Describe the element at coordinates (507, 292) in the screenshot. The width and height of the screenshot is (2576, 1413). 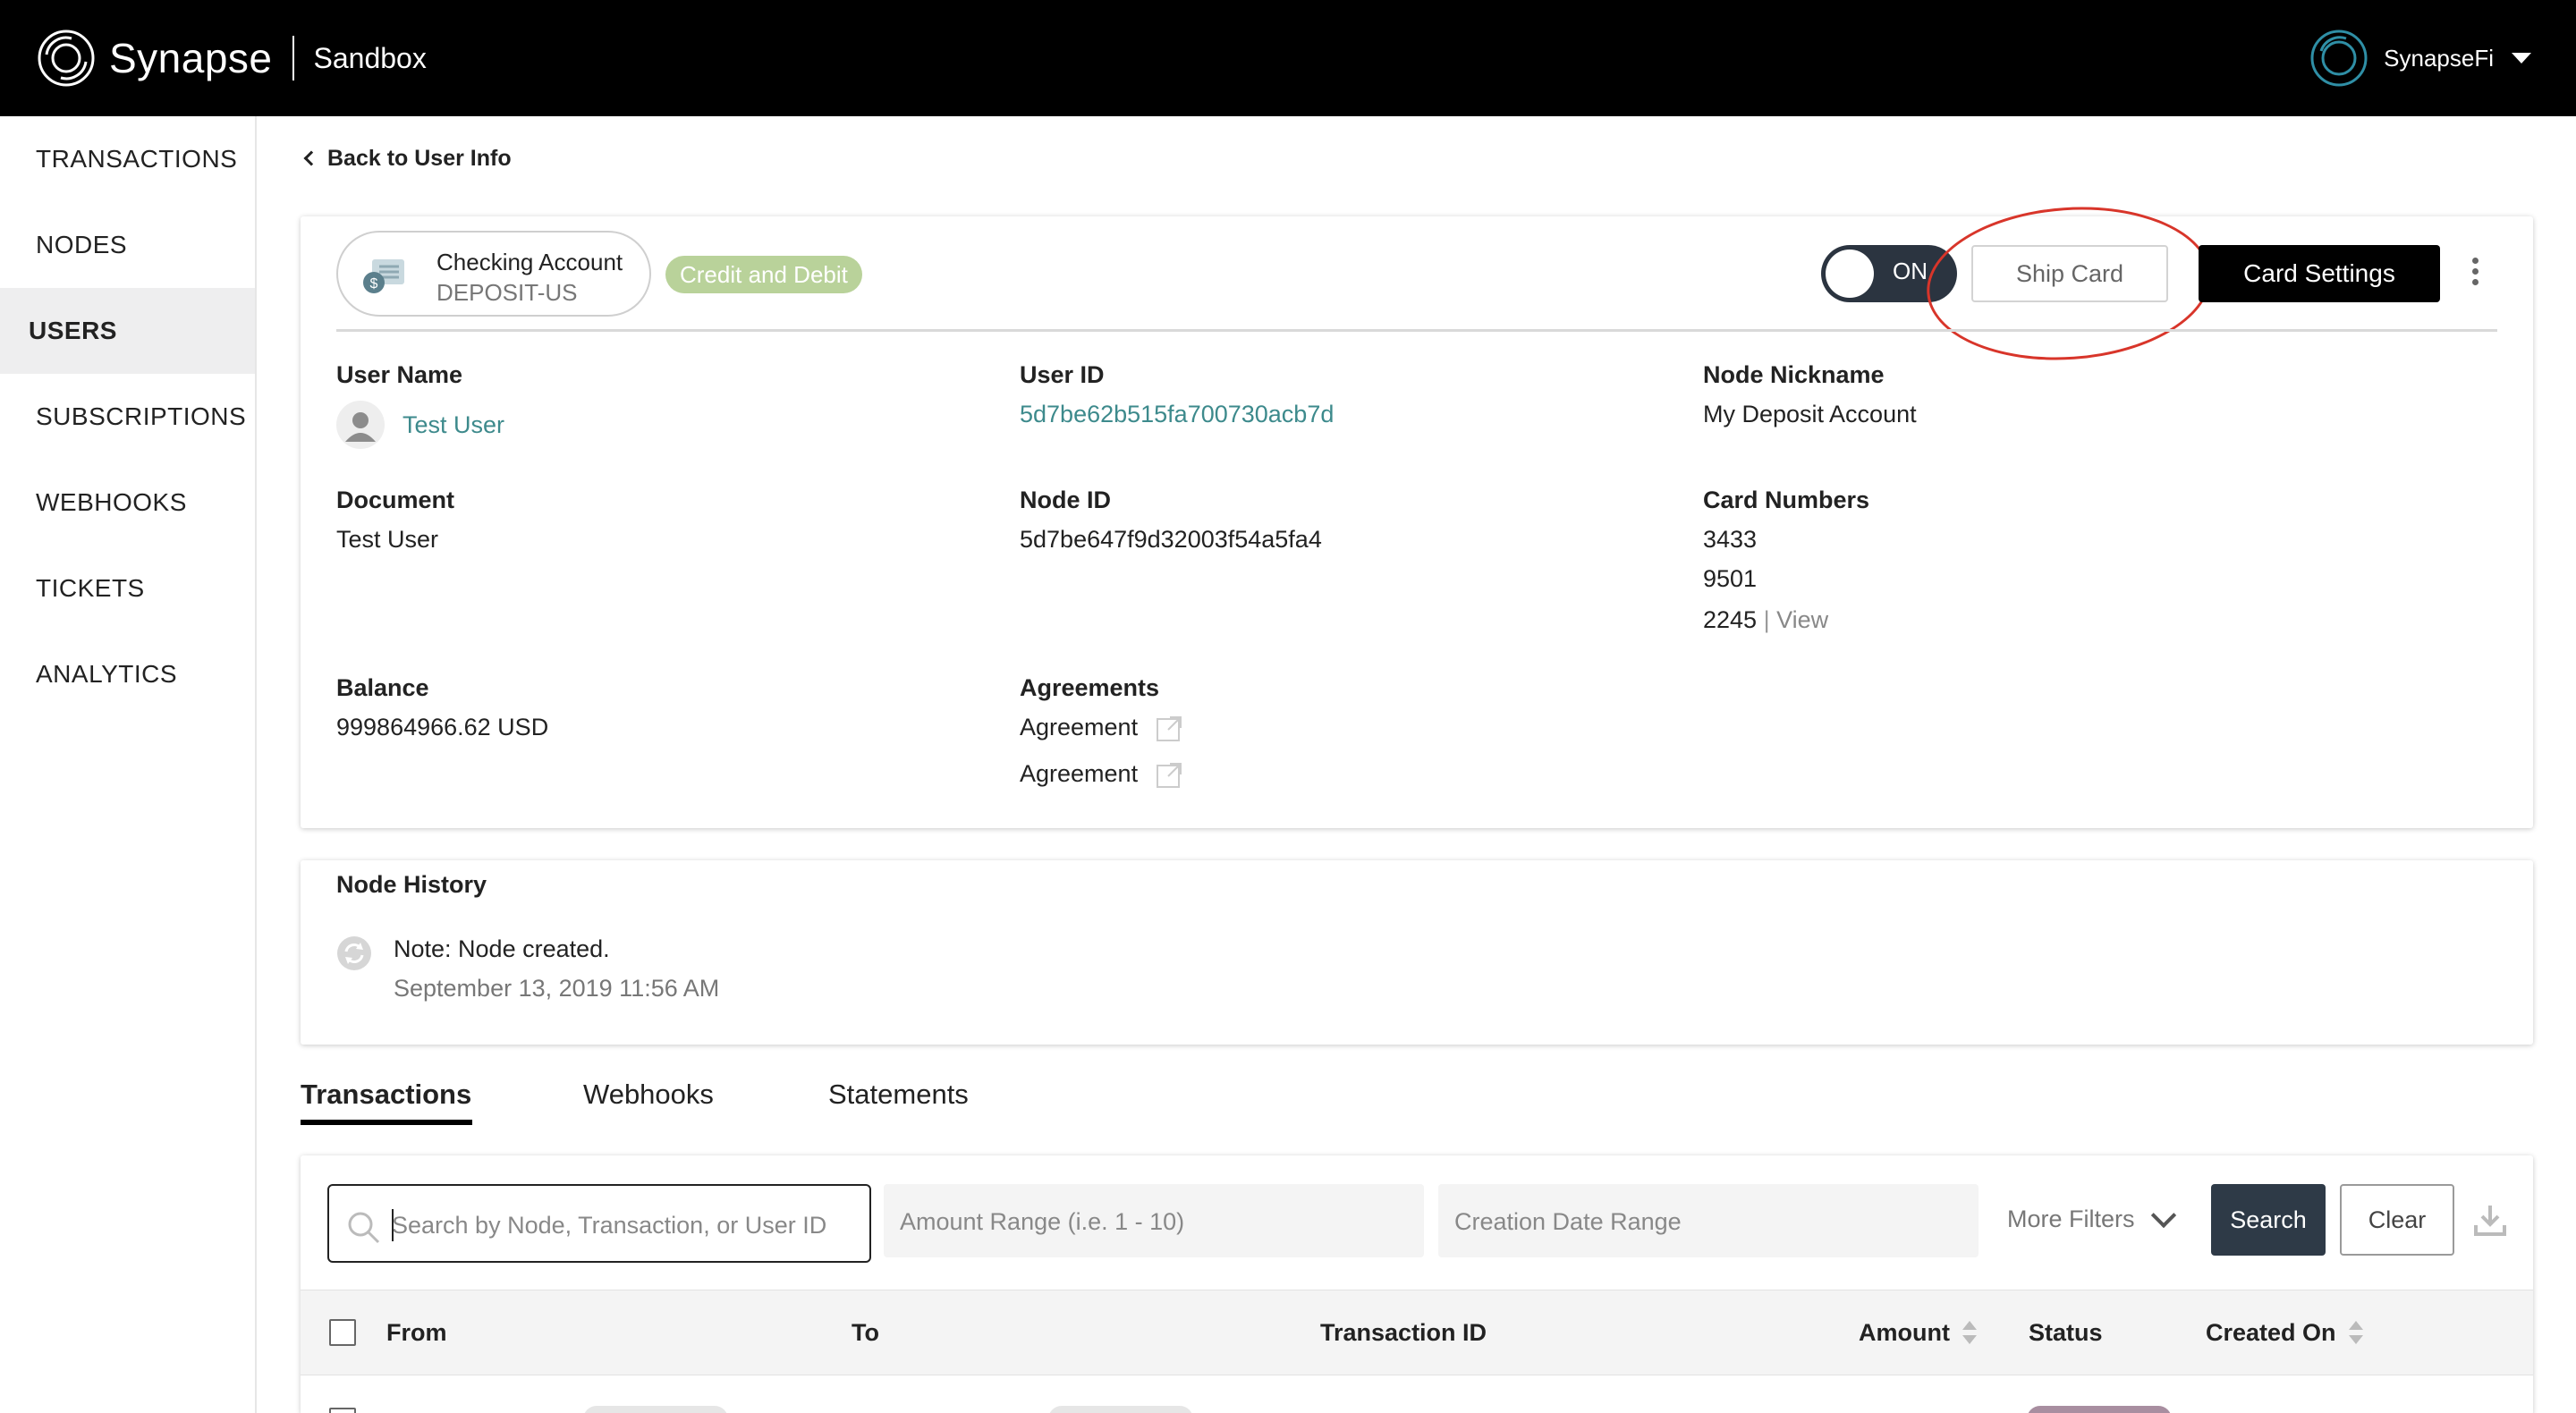
I see `account-subtype: DEPOSIT-US` at that location.